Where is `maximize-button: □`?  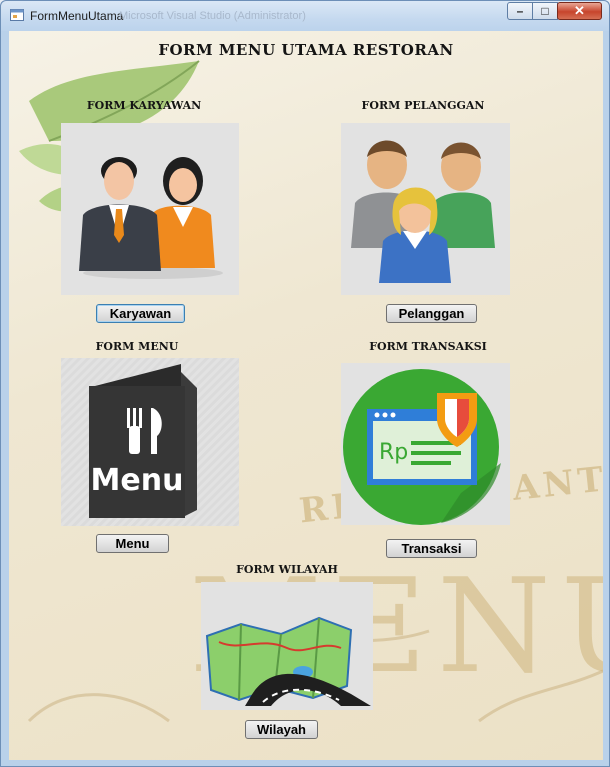
maximize-button: □ is located at coordinates (545, 11).